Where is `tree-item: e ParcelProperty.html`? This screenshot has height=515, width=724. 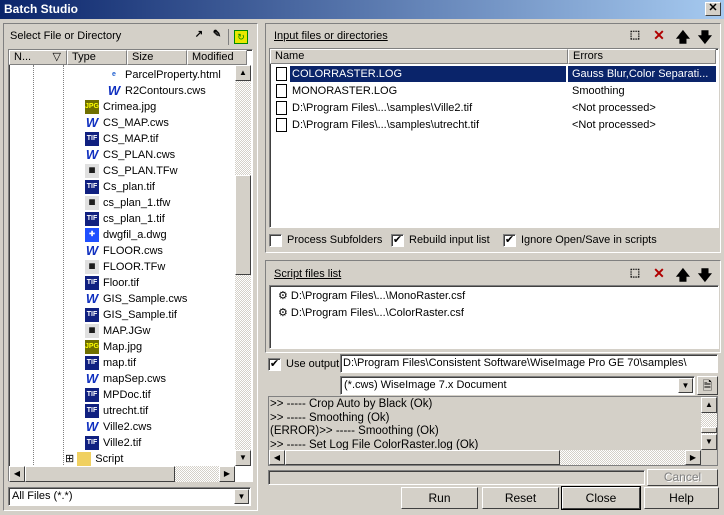
tree-item: e ParcelProperty.html is located at coordinates (164, 75).